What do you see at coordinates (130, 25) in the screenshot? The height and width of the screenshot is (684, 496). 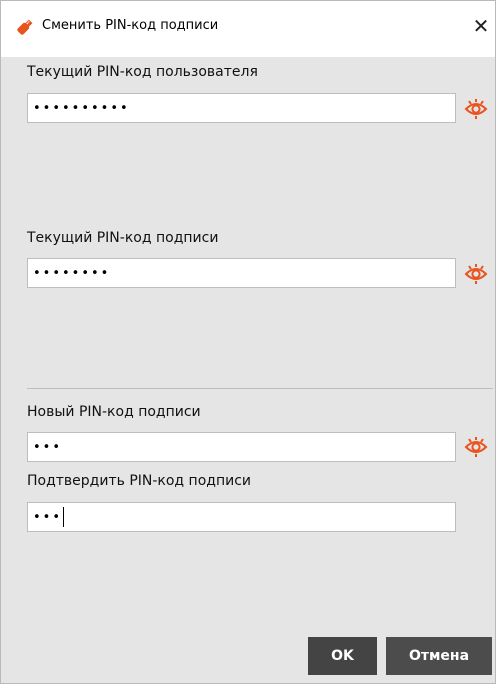 I see `window-title: Сменить PIN-код подписи` at bounding box center [130, 25].